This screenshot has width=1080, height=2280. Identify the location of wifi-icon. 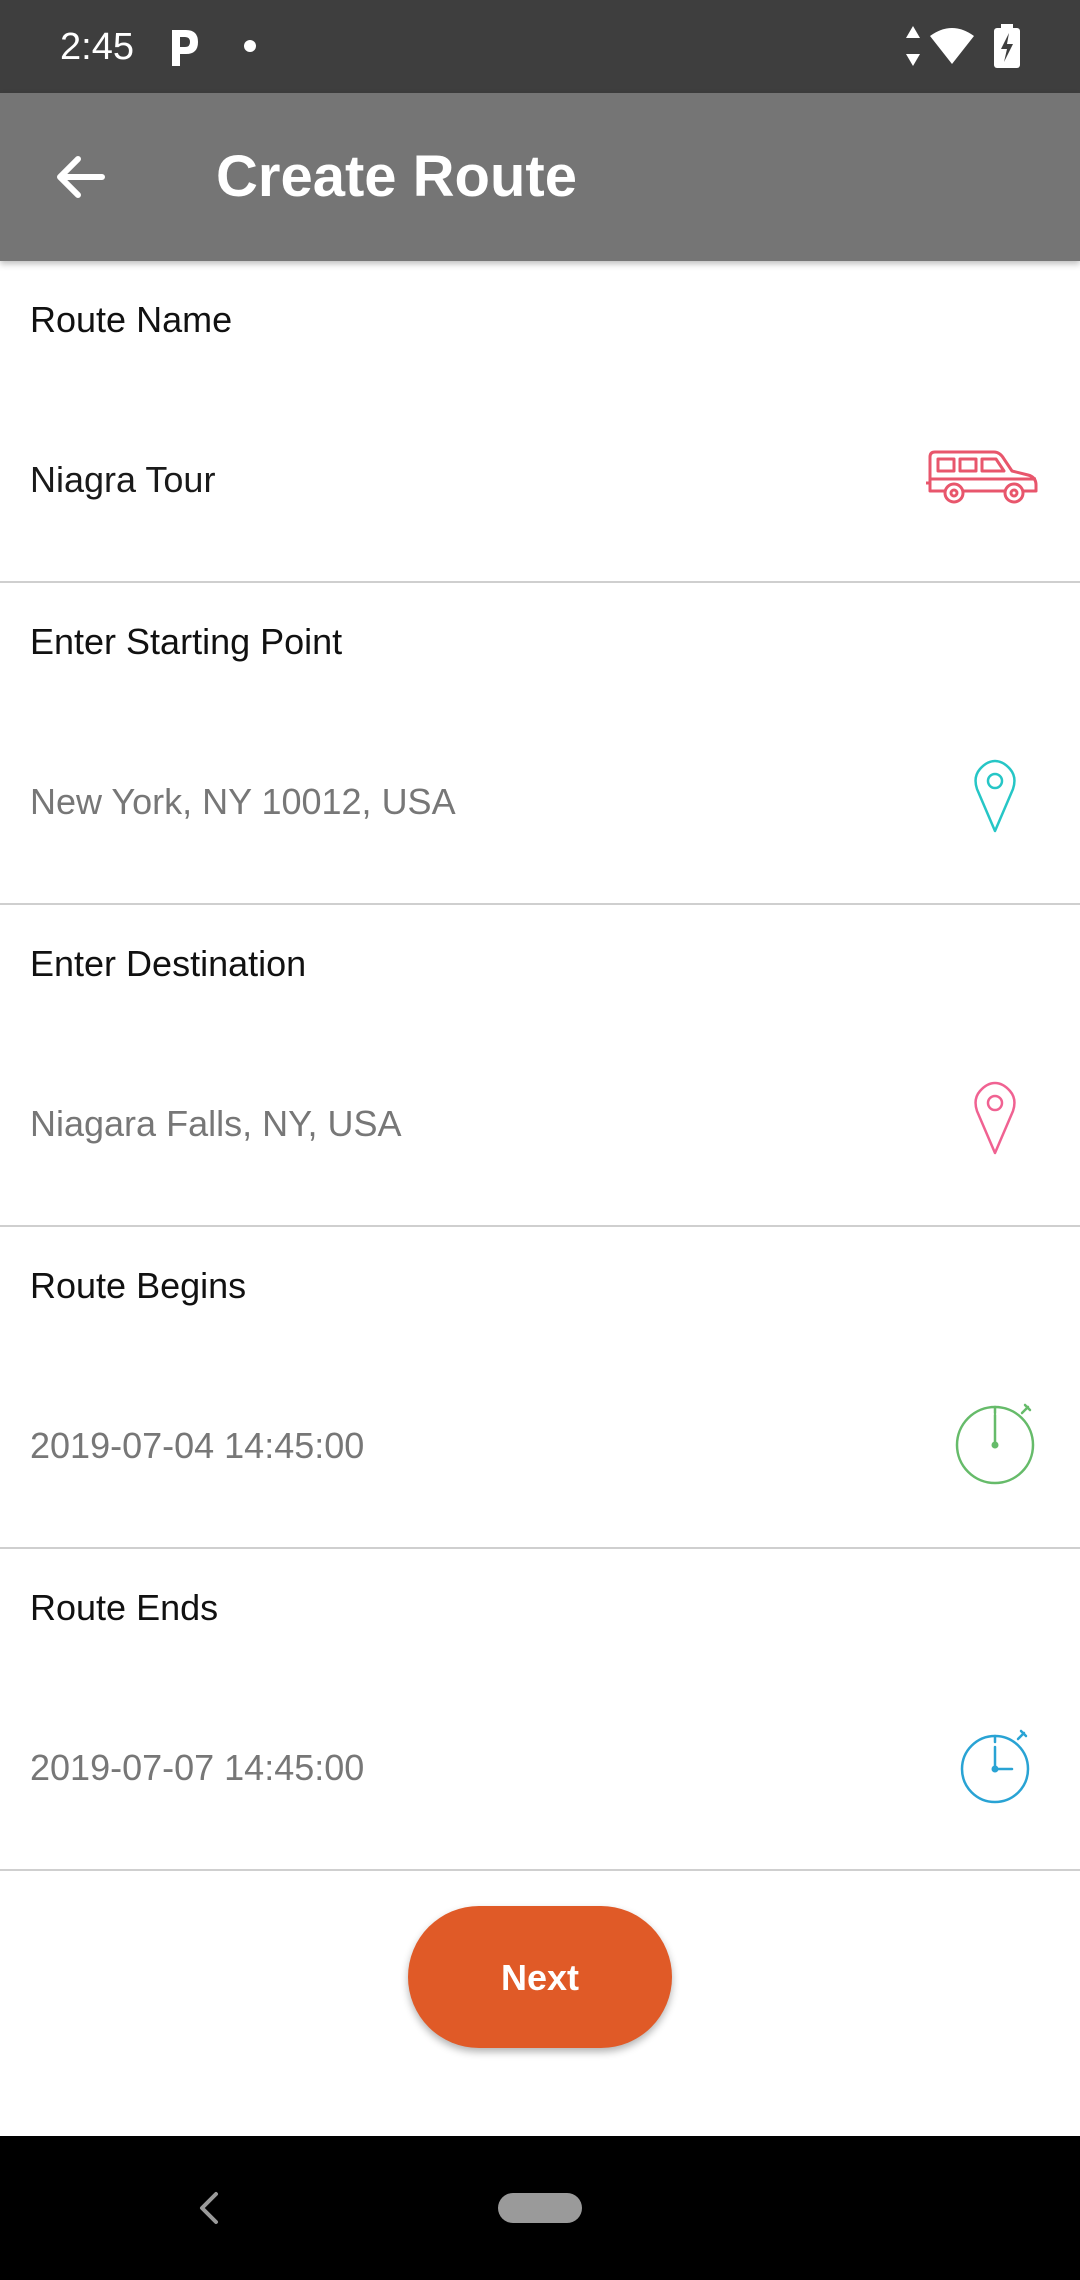
(952, 46).